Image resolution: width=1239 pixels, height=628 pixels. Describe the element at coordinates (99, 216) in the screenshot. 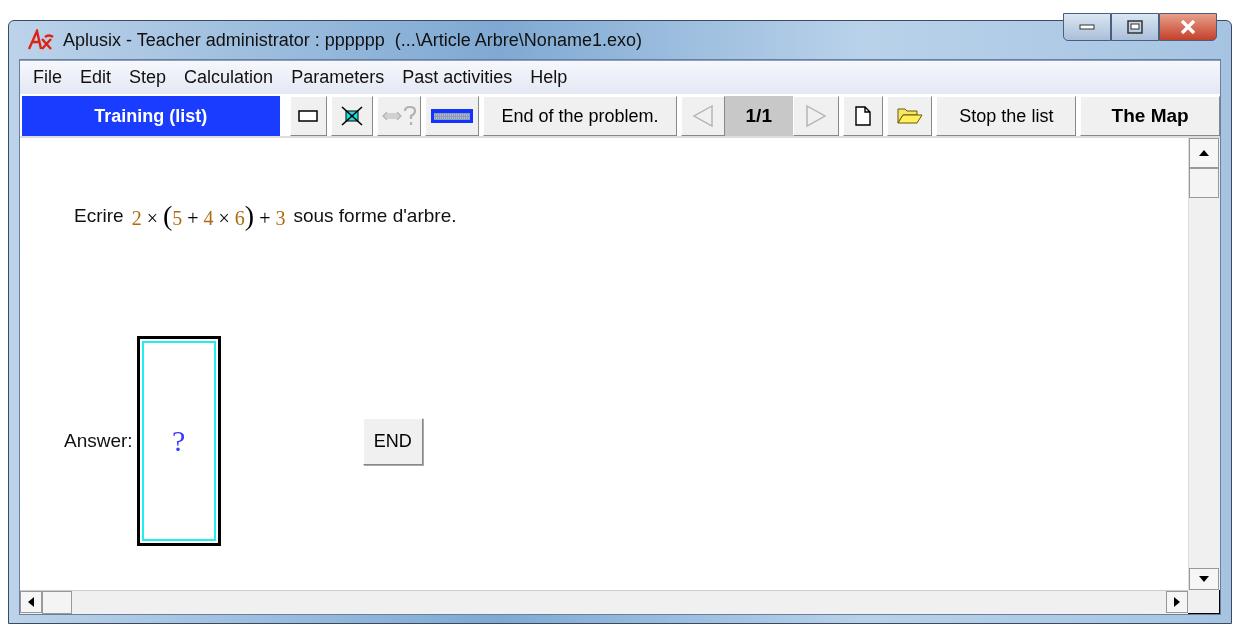

I see `prompt-text: Ecrire` at that location.